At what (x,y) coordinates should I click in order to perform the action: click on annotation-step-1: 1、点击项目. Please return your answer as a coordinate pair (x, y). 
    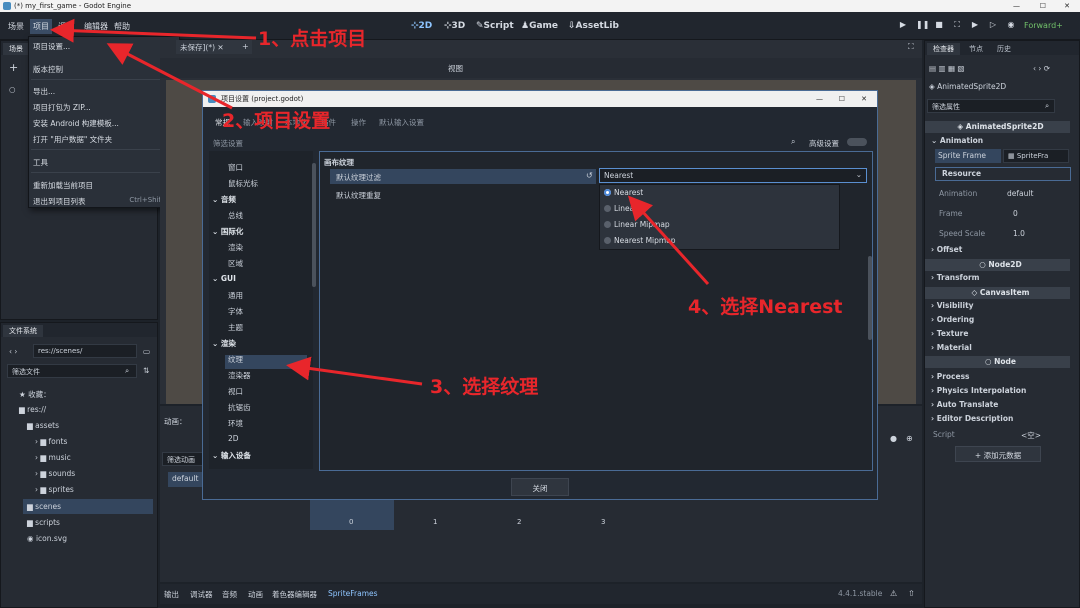
    Looking at the image, I should click on (312, 39).